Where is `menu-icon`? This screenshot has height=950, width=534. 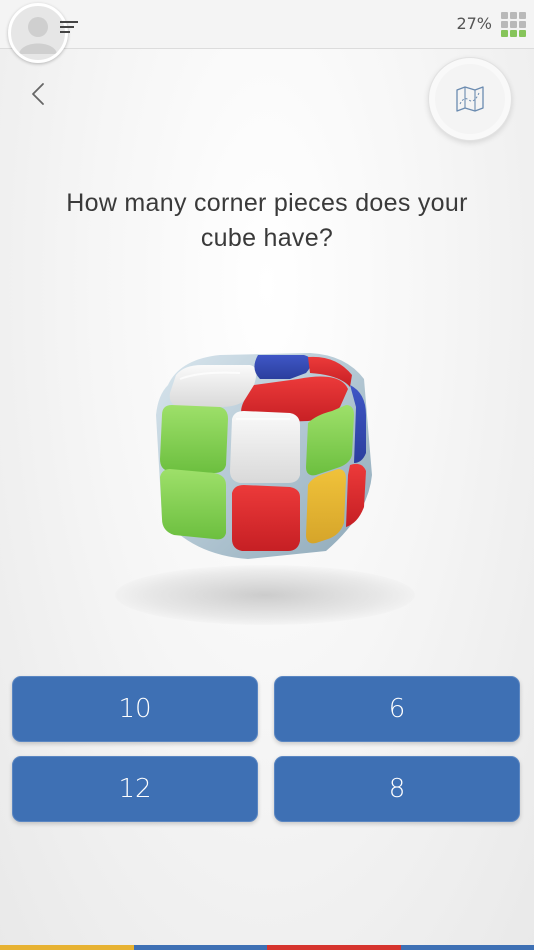
menu-icon is located at coordinates (69, 27).